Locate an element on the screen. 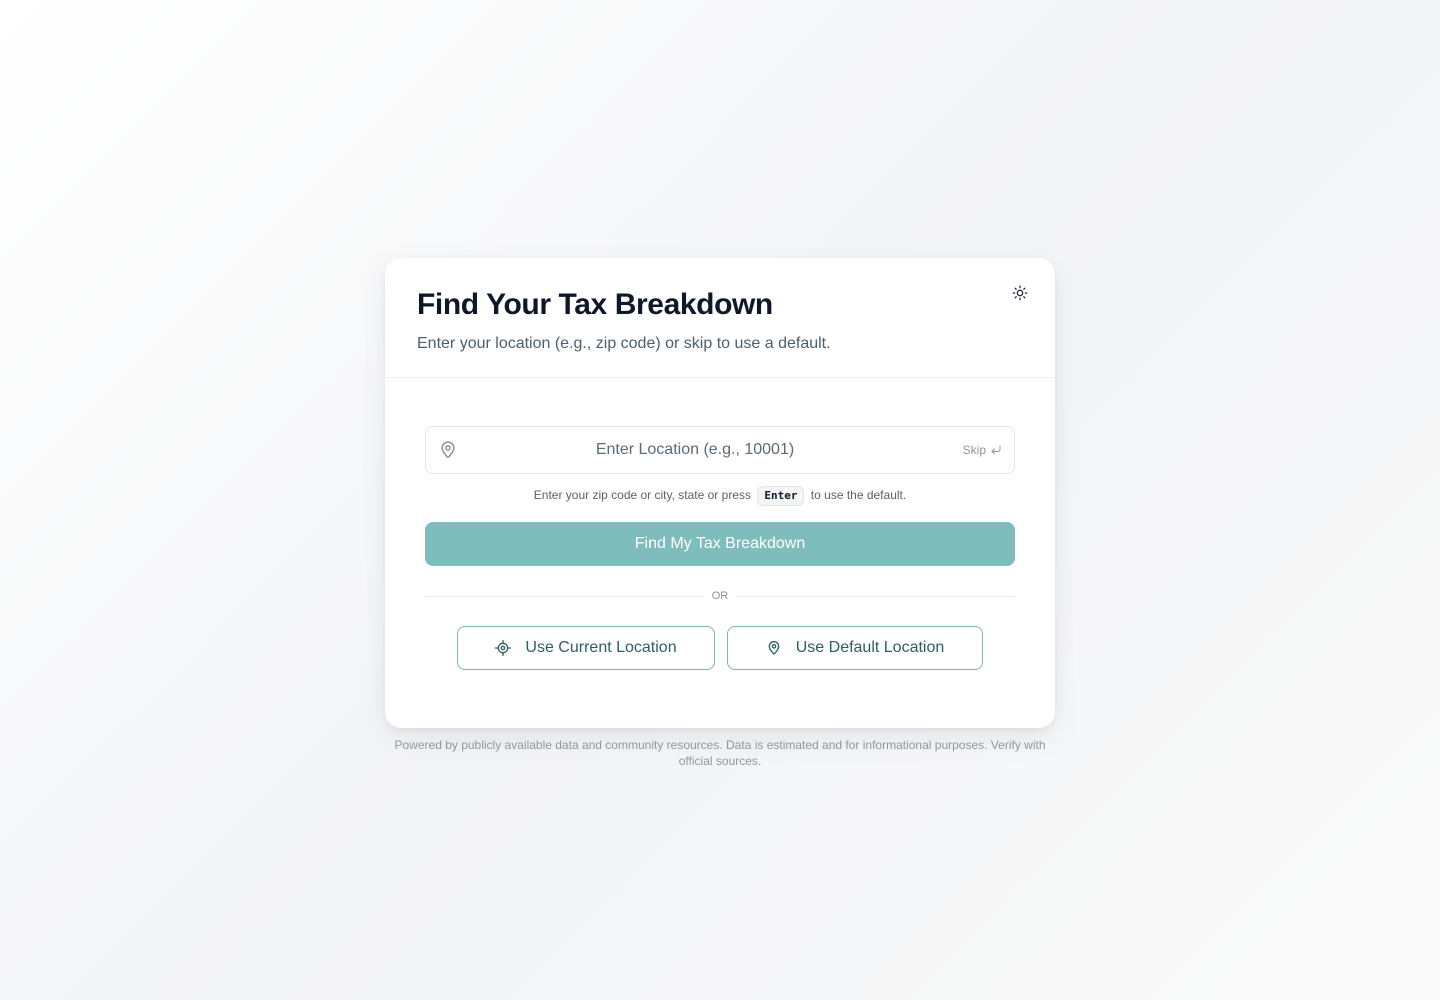 The height and width of the screenshot is (1000, 1440). hint-text-after: to use the default. is located at coordinates (858, 495).